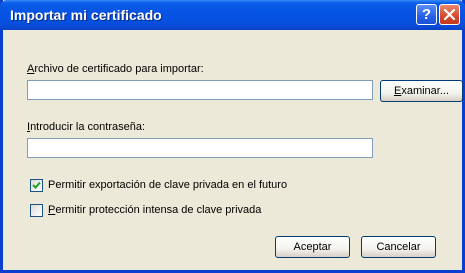 This screenshot has width=465, height=273. Describe the element at coordinates (232, 15) in the screenshot. I see `title-bar: Importar mi certificado ?` at that location.